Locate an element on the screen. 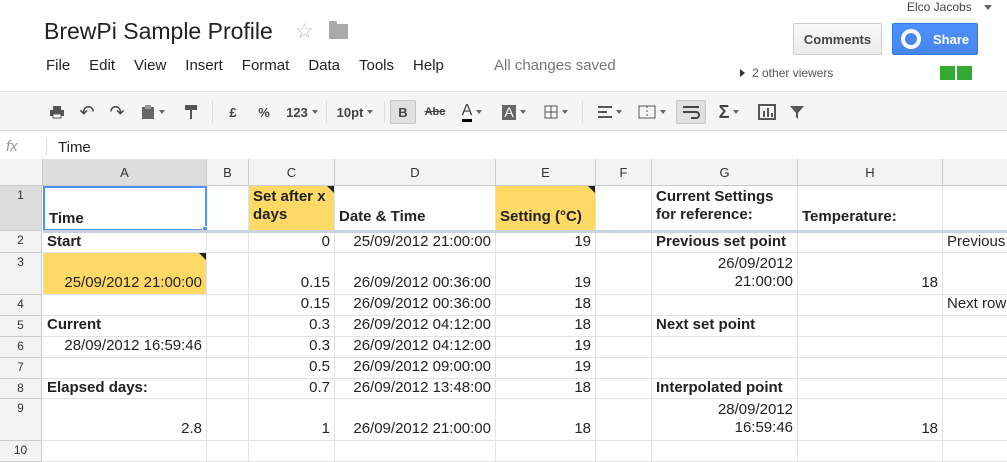 The width and height of the screenshot is (1007, 462). menu-insert: Insert is located at coordinates (204, 65).